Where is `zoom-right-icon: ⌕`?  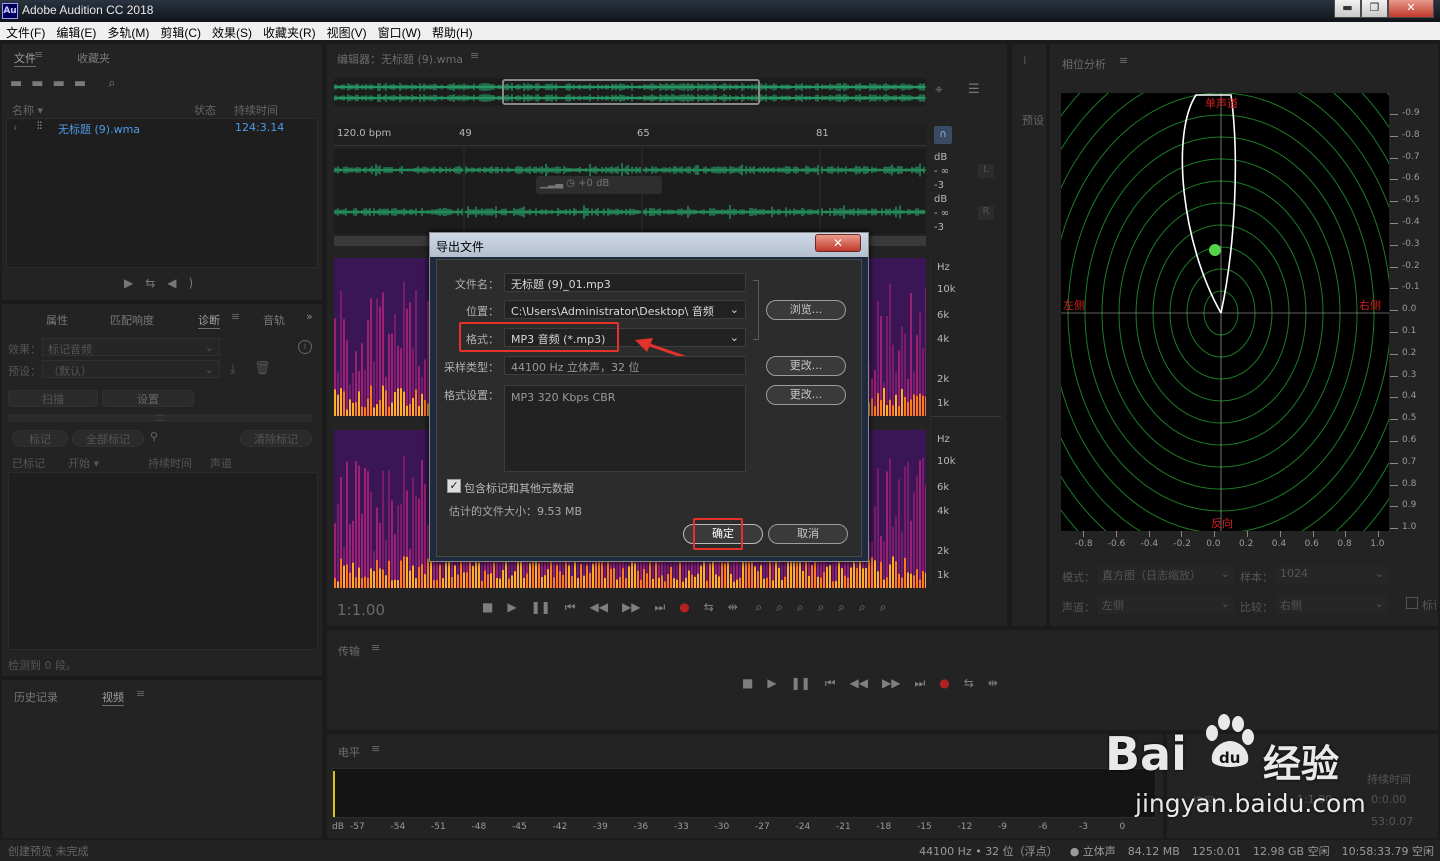
zoom-right-icon: ⌕ is located at coordinates (883, 607).